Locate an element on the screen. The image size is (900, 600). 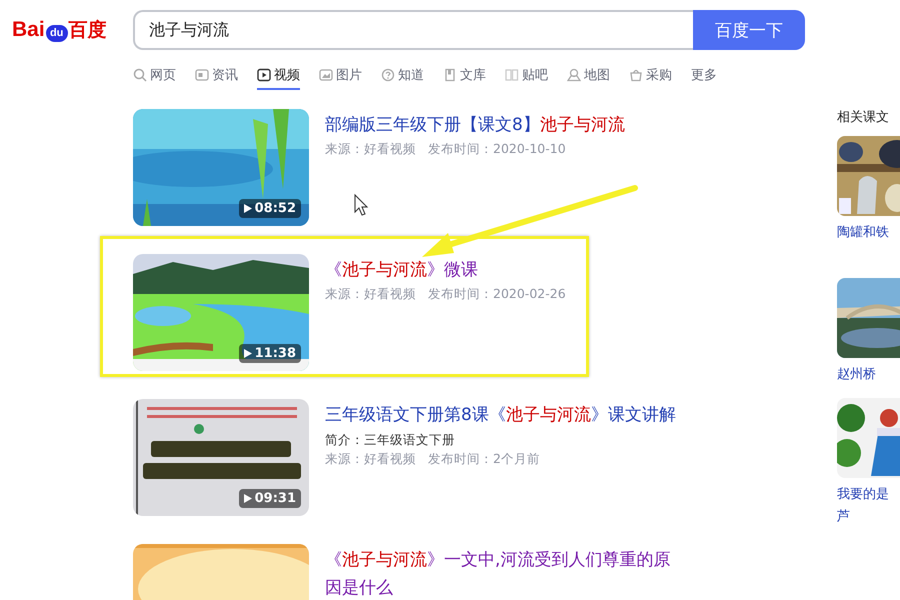
search-tab: 图片 is located at coordinates (340, 76).